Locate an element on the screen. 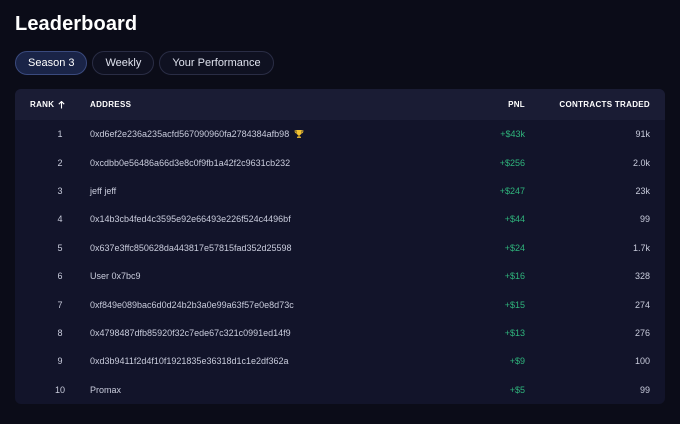 Image resolution: width=680 pixels, height=424 pixels. rank-value: 5 is located at coordinates (60, 247).